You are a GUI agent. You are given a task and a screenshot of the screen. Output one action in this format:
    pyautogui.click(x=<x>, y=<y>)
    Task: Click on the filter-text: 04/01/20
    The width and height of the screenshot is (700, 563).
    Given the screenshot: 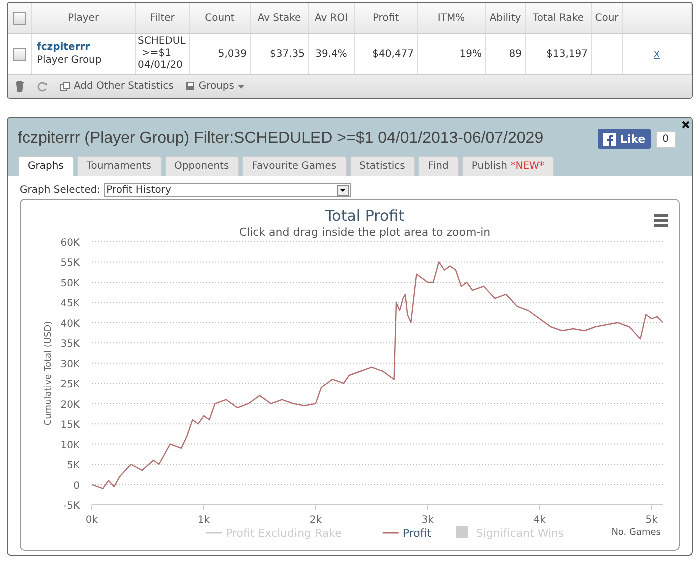 What is the action you would take?
    pyautogui.click(x=161, y=66)
    